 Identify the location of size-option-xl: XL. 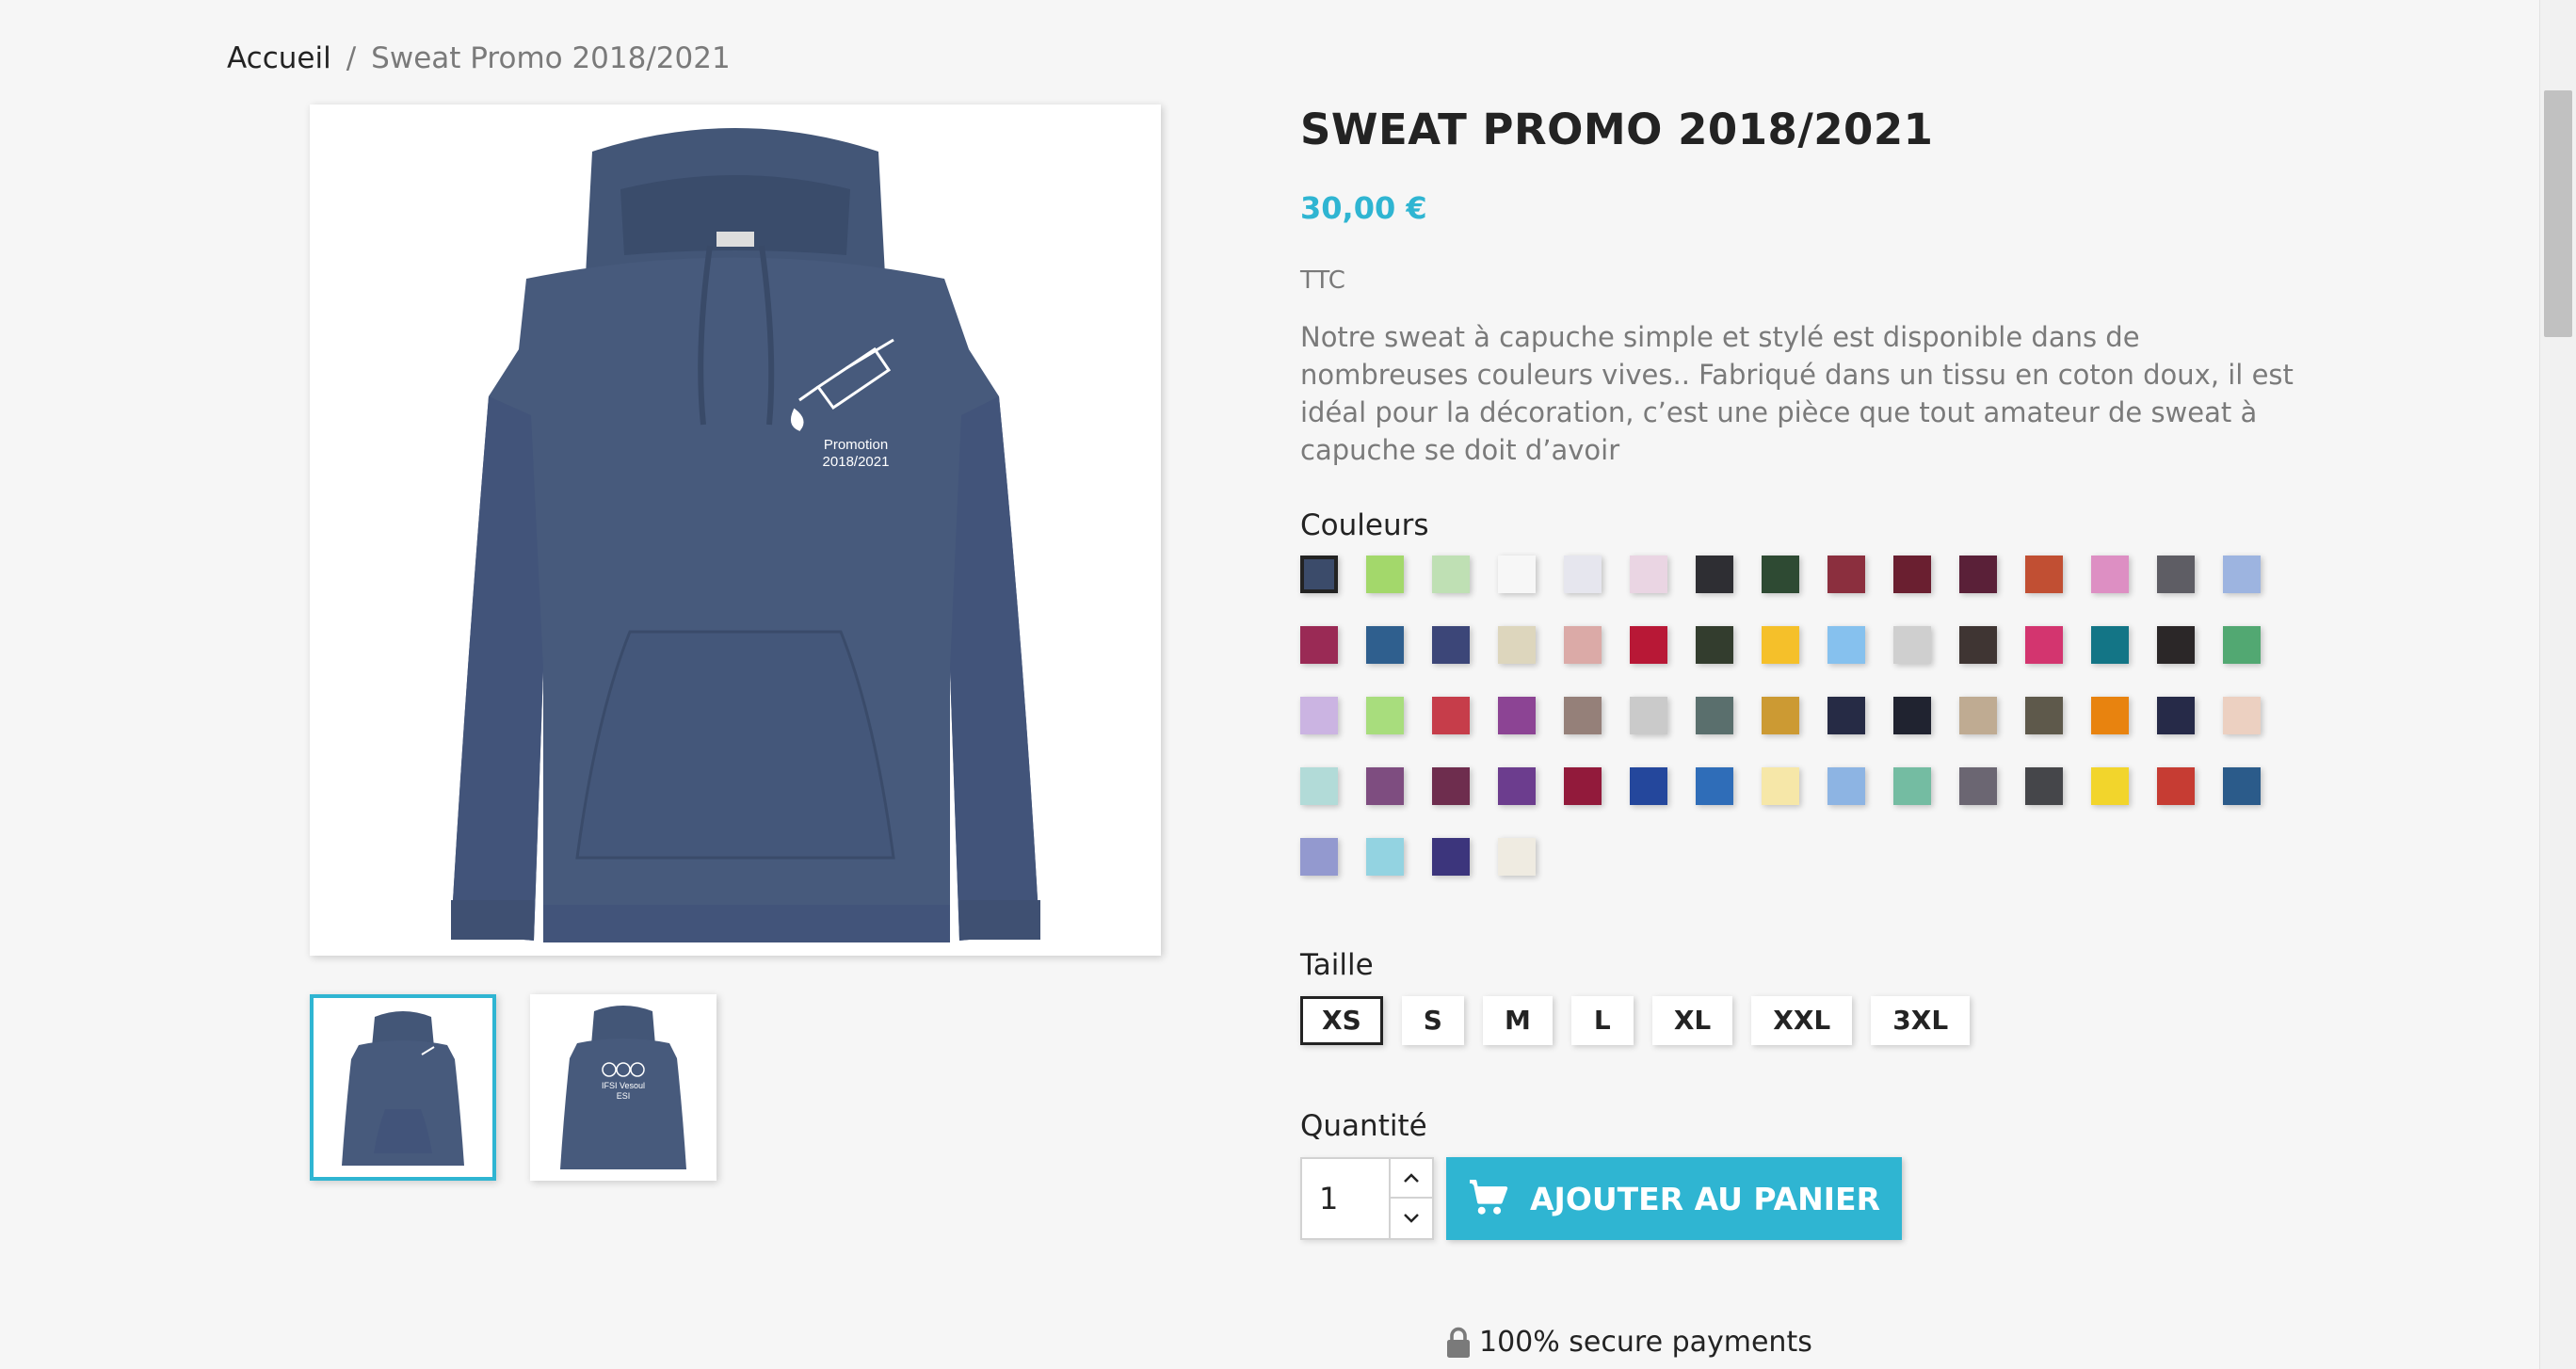
(1692, 1020).